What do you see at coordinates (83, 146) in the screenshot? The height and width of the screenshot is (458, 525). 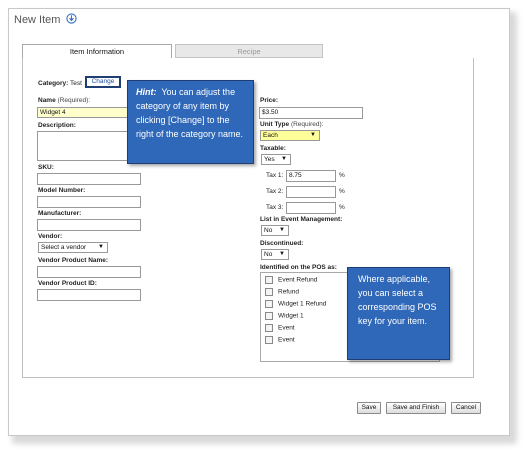 I see `description-field` at bounding box center [83, 146].